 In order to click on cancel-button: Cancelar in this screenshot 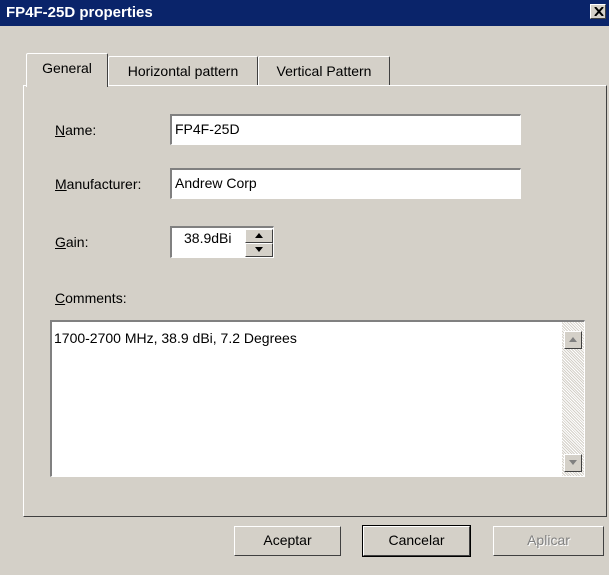, I will do `click(416, 541)`.